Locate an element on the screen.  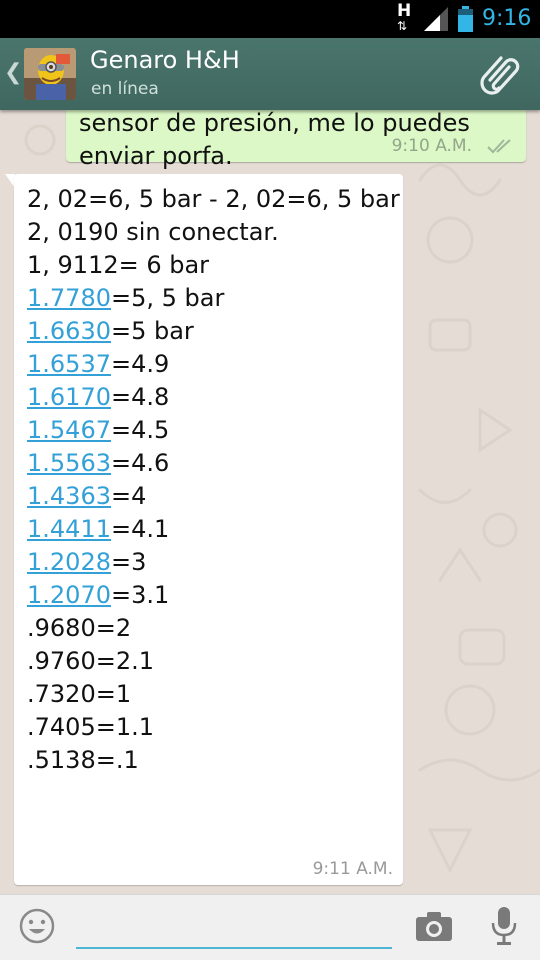
contact-name: Genaro H&H is located at coordinates (165, 60).